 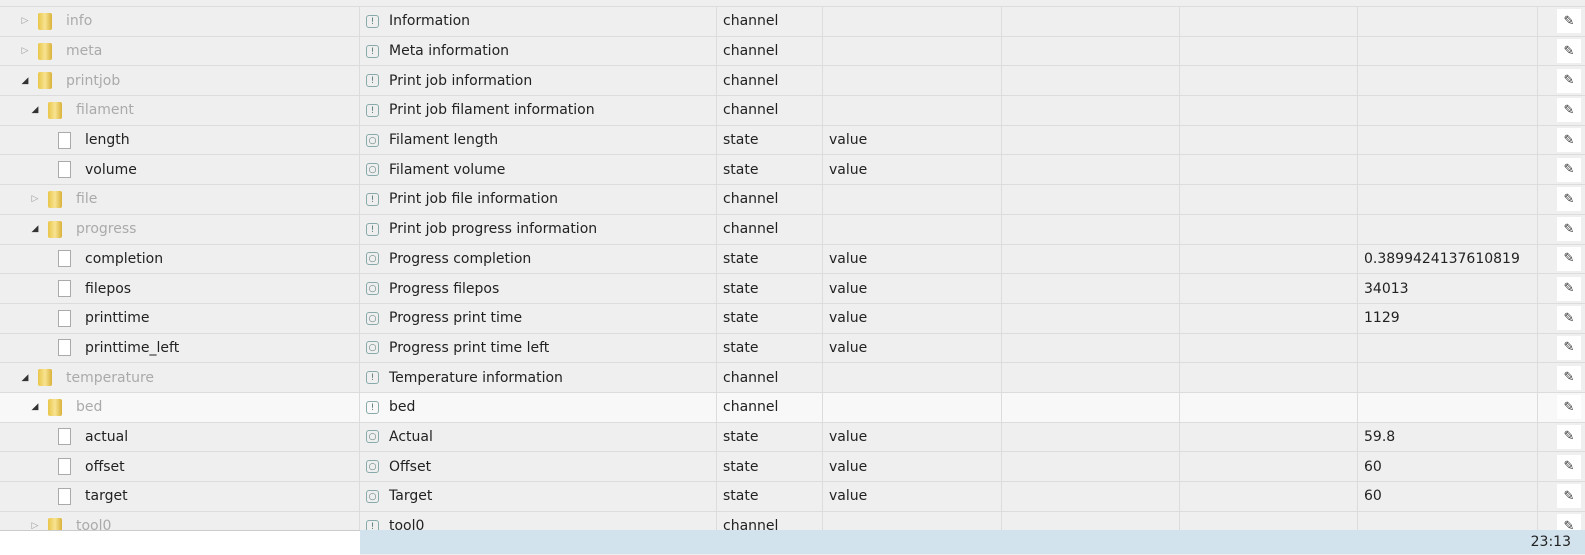 What do you see at coordinates (124, 258) in the screenshot?
I see `object-name: completion` at bounding box center [124, 258].